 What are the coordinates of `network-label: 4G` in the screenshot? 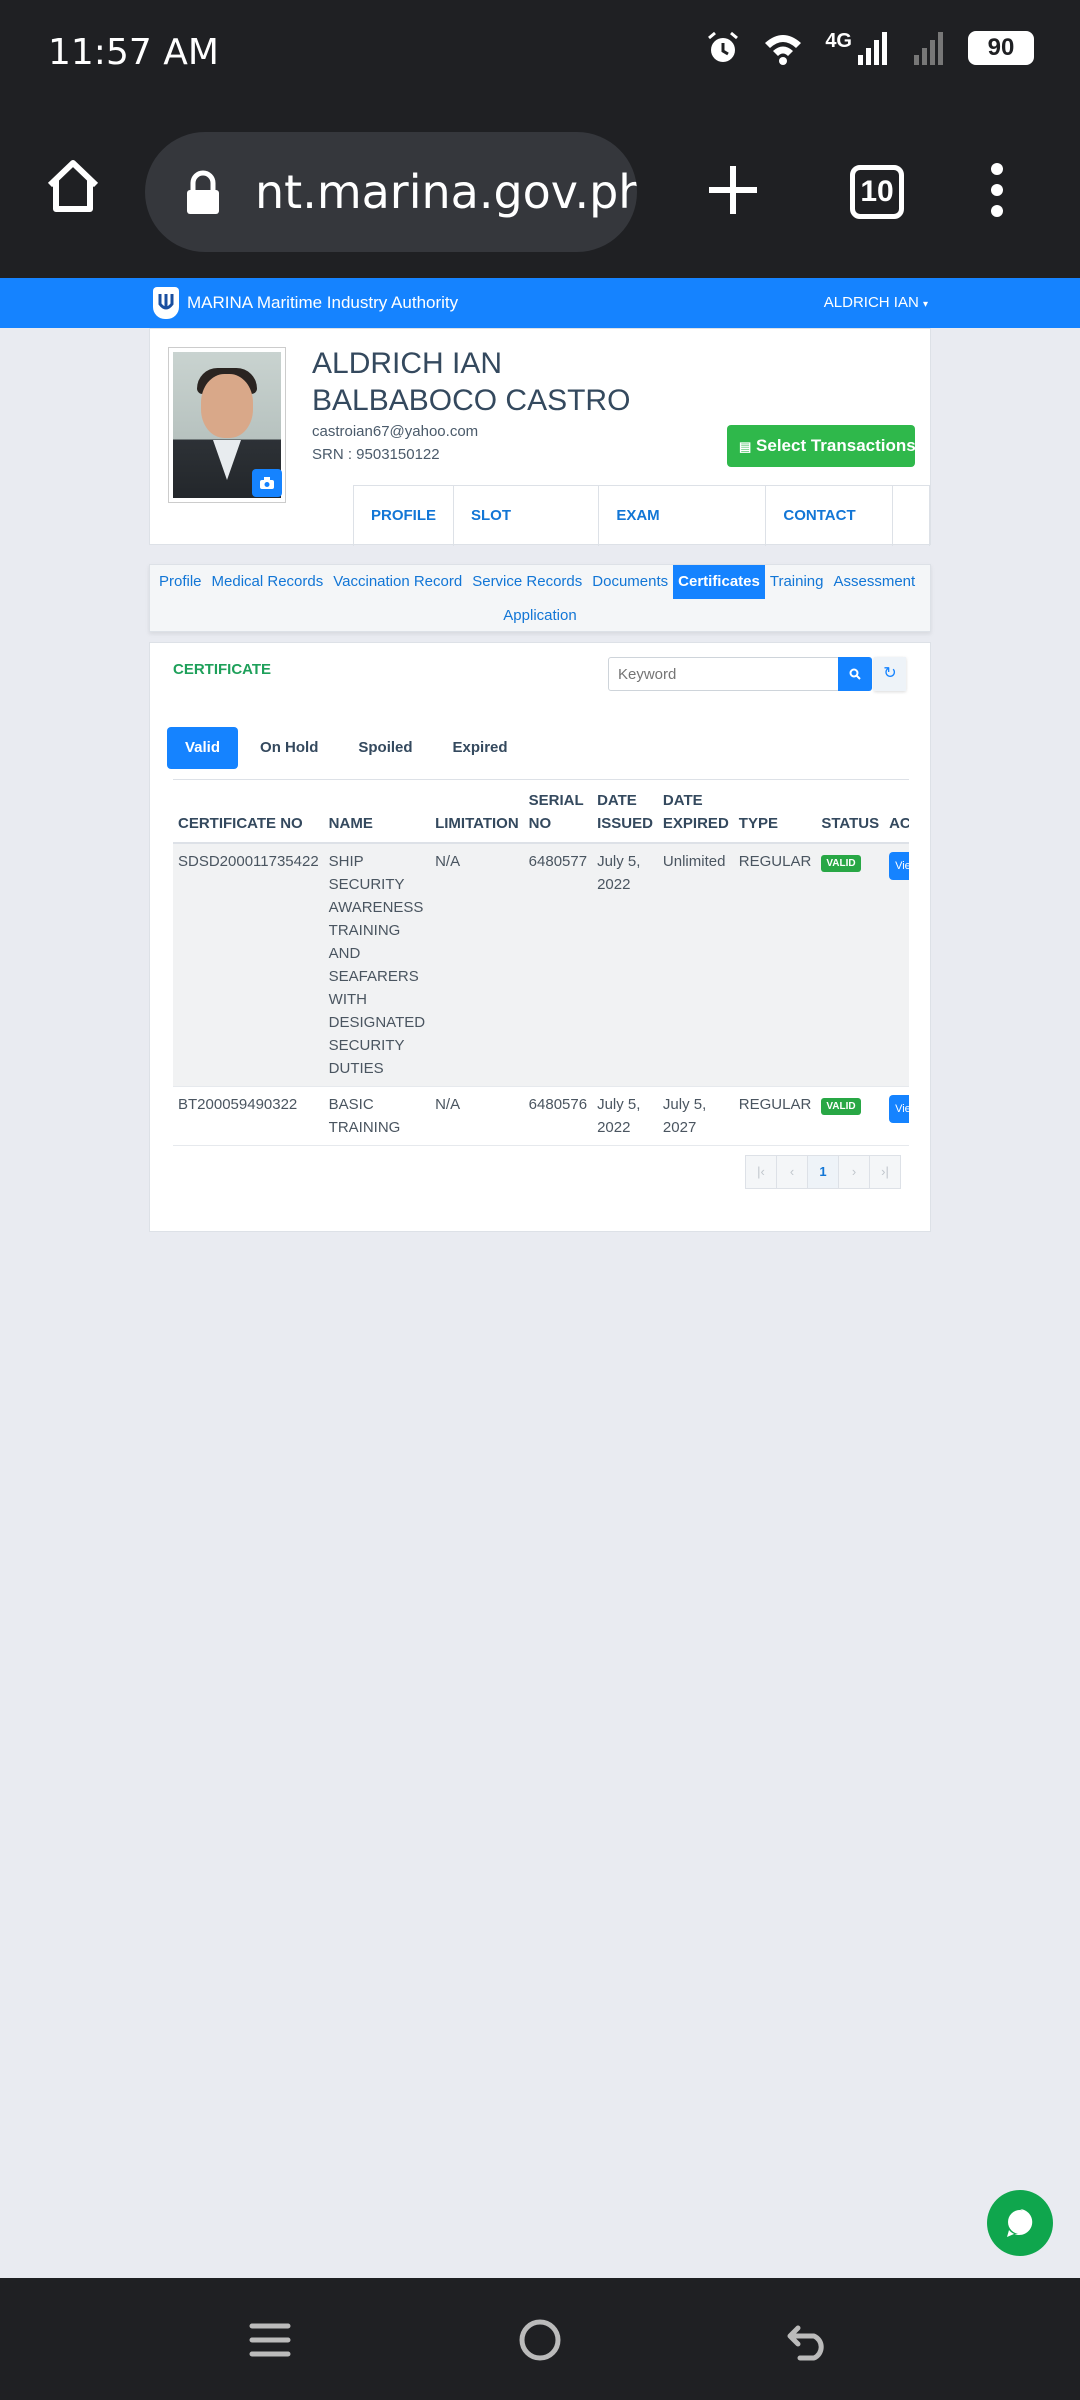 It's located at (838, 40).